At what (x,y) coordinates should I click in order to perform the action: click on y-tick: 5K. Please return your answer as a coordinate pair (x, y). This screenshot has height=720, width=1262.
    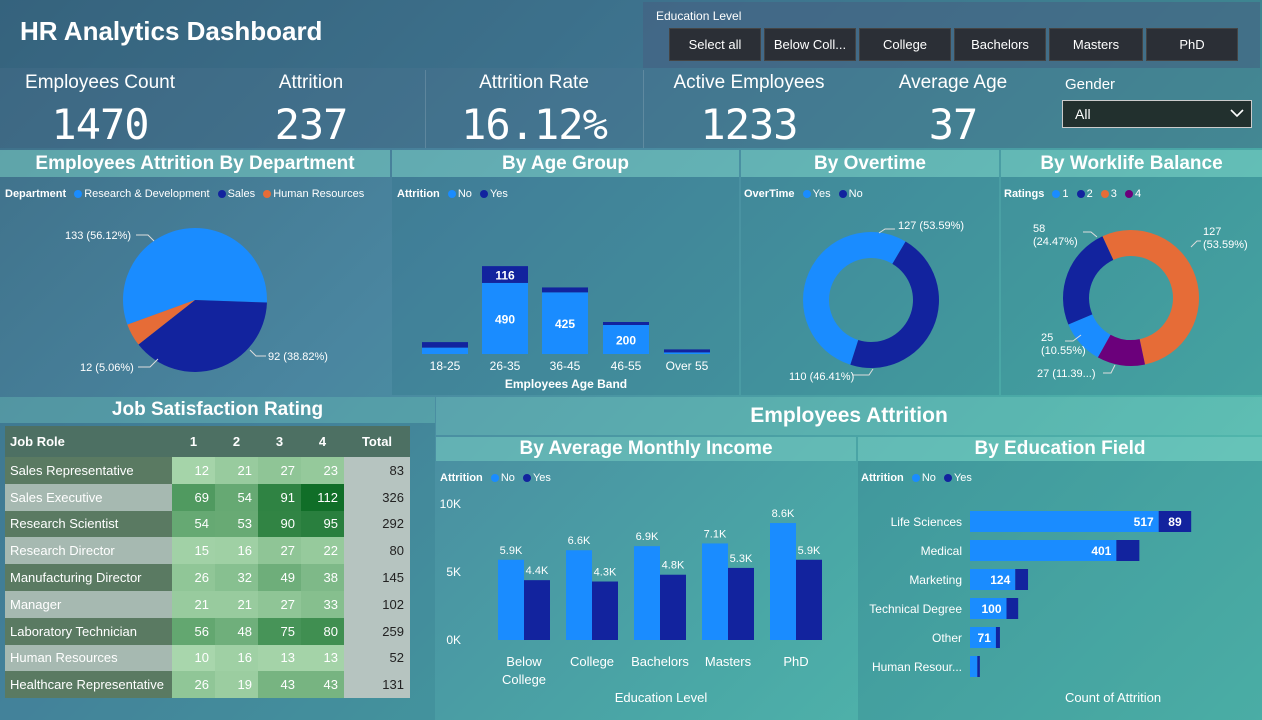
    Looking at the image, I should click on (453, 572).